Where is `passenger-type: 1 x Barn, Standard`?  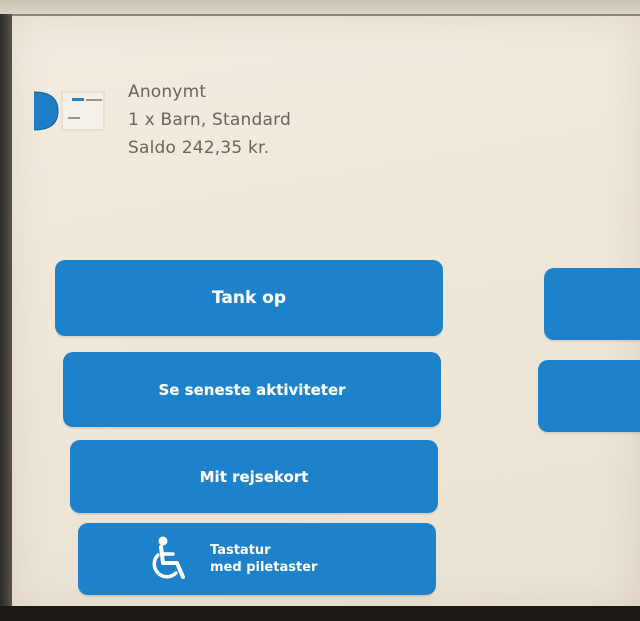 passenger-type: 1 x Barn, Standard is located at coordinates (209, 120).